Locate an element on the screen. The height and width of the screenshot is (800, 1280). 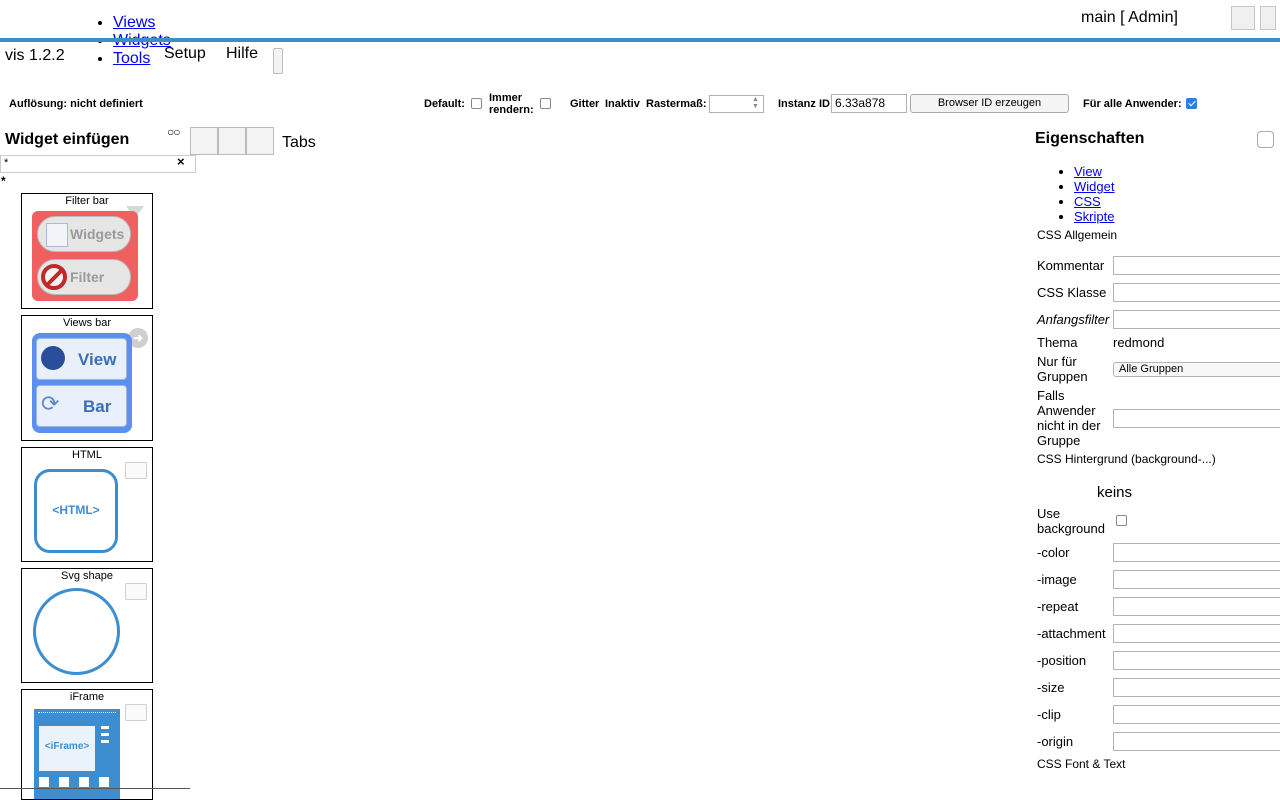
tab-widget: Widget is located at coordinates (1094, 186).